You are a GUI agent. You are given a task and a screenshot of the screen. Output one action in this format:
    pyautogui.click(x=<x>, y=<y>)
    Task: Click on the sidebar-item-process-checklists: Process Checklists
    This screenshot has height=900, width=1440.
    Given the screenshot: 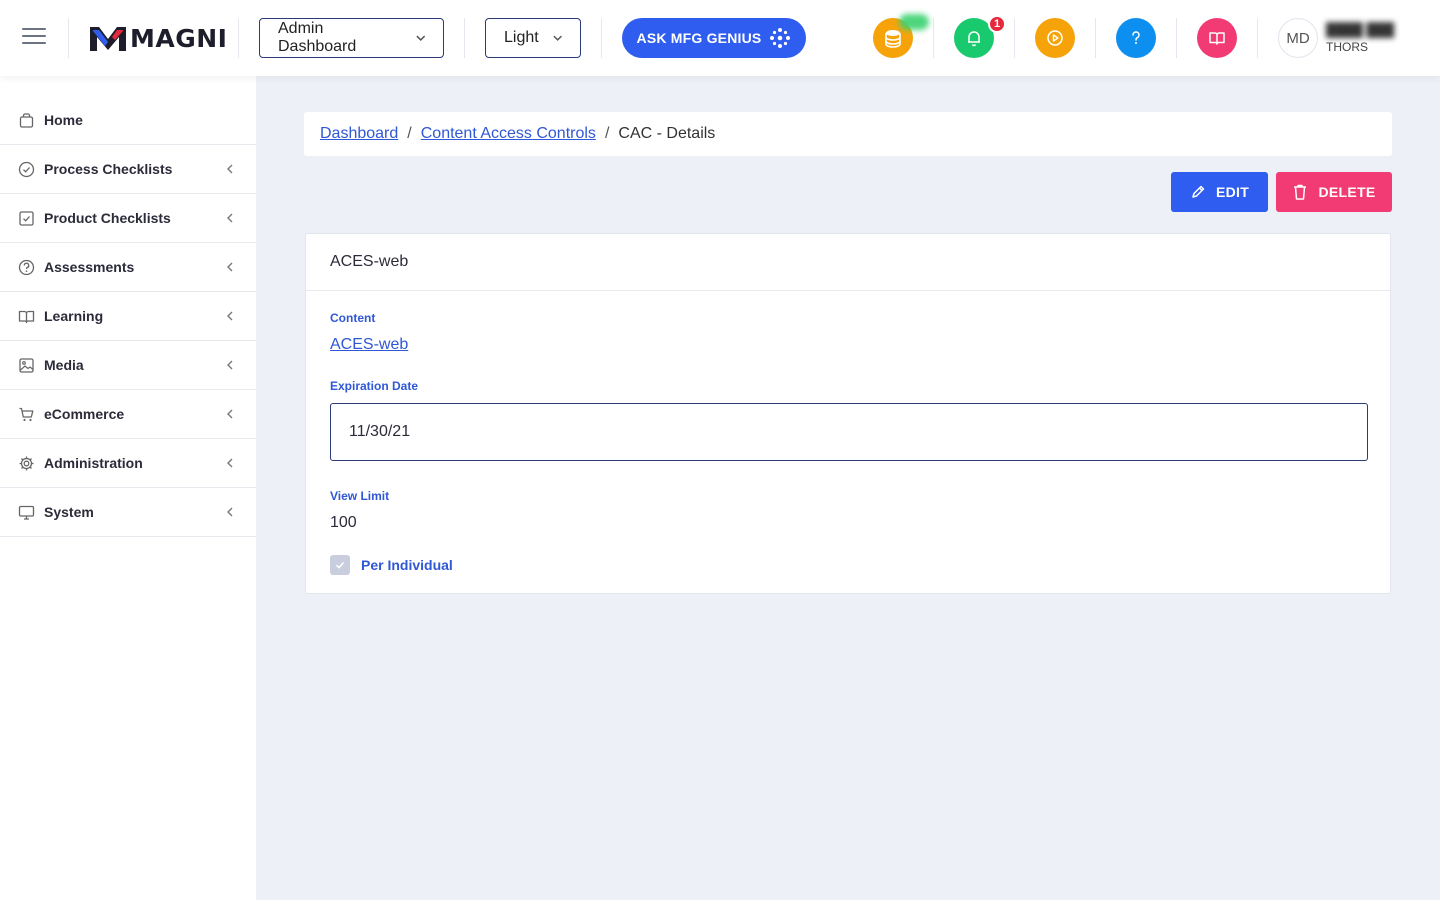 What is the action you would take?
    pyautogui.click(x=128, y=169)
    